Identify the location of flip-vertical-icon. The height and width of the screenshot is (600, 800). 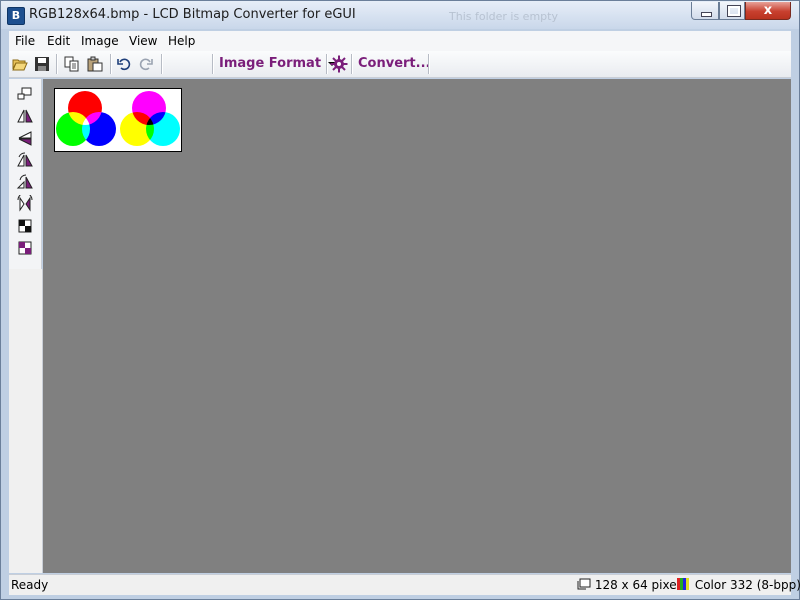
(25, 138).